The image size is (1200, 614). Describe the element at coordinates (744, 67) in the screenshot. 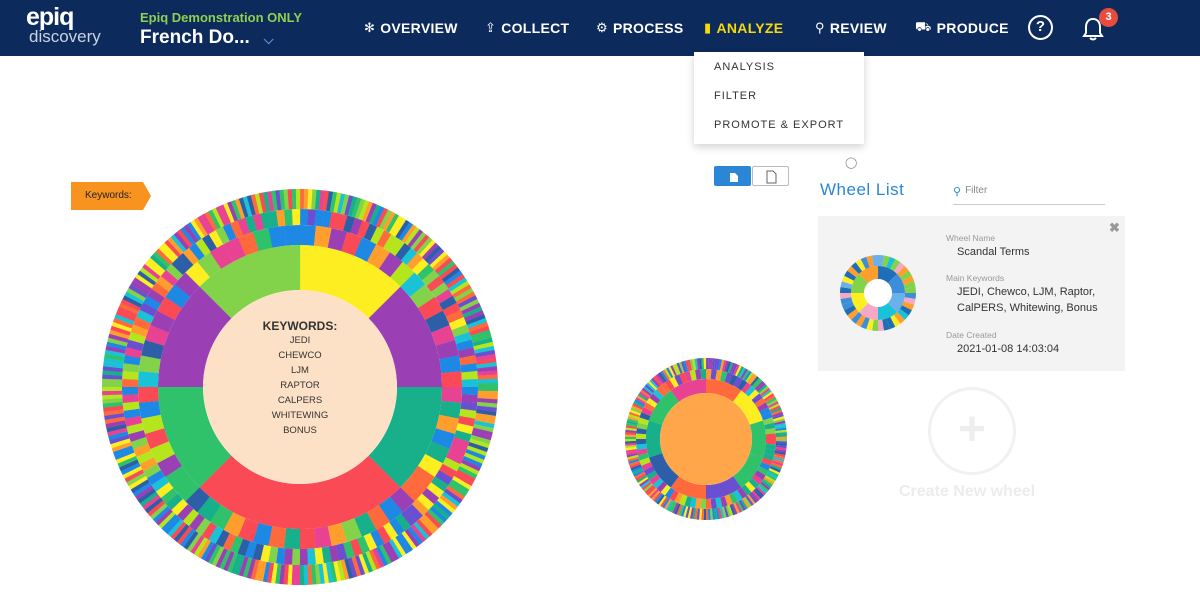

I see `menu-item-analysis: ANALYSIS` at that location.